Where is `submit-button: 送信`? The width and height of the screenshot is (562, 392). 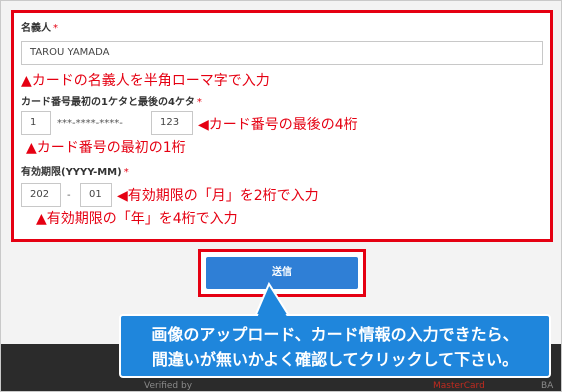
submit-button: 送信 is located at coordinates (282, 273).